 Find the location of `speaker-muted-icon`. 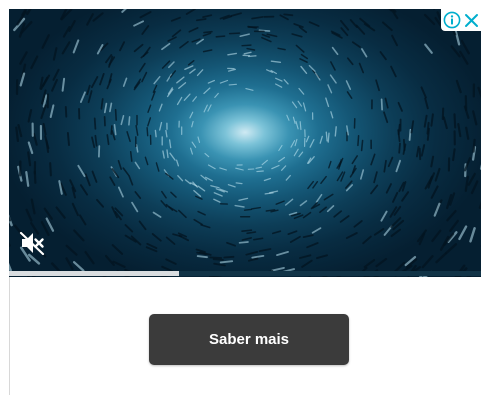

speaker-muted-icon is located at coordinates (32, 243).